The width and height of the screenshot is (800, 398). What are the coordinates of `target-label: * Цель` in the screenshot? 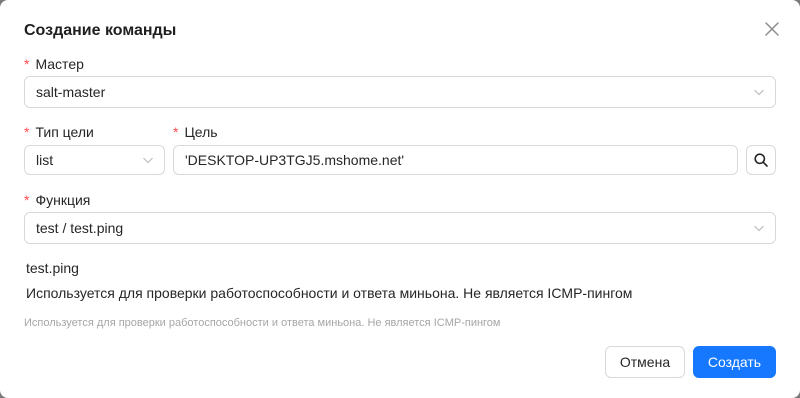 It's located at (195, 132).